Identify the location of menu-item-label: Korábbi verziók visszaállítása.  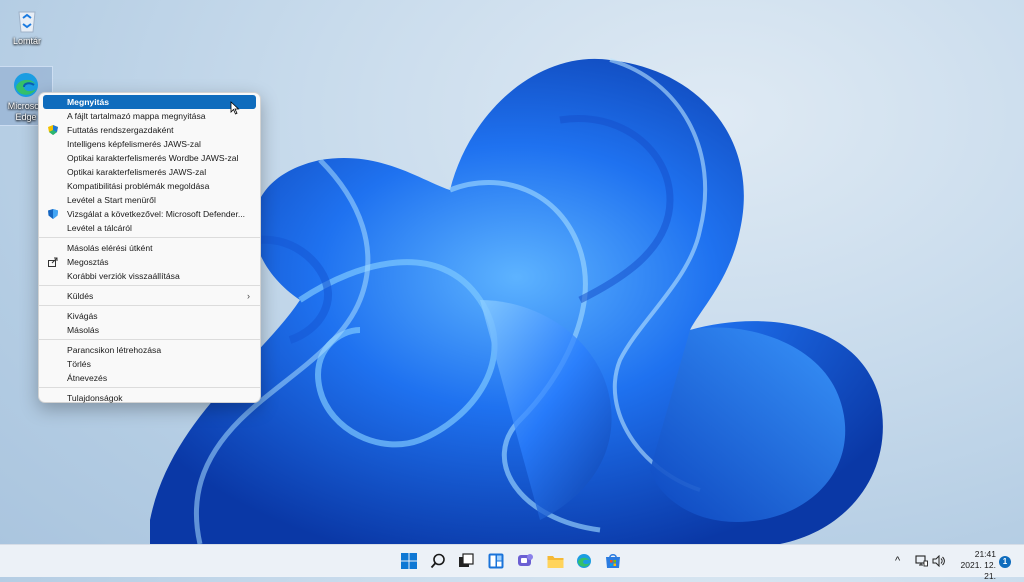
(123, 276).